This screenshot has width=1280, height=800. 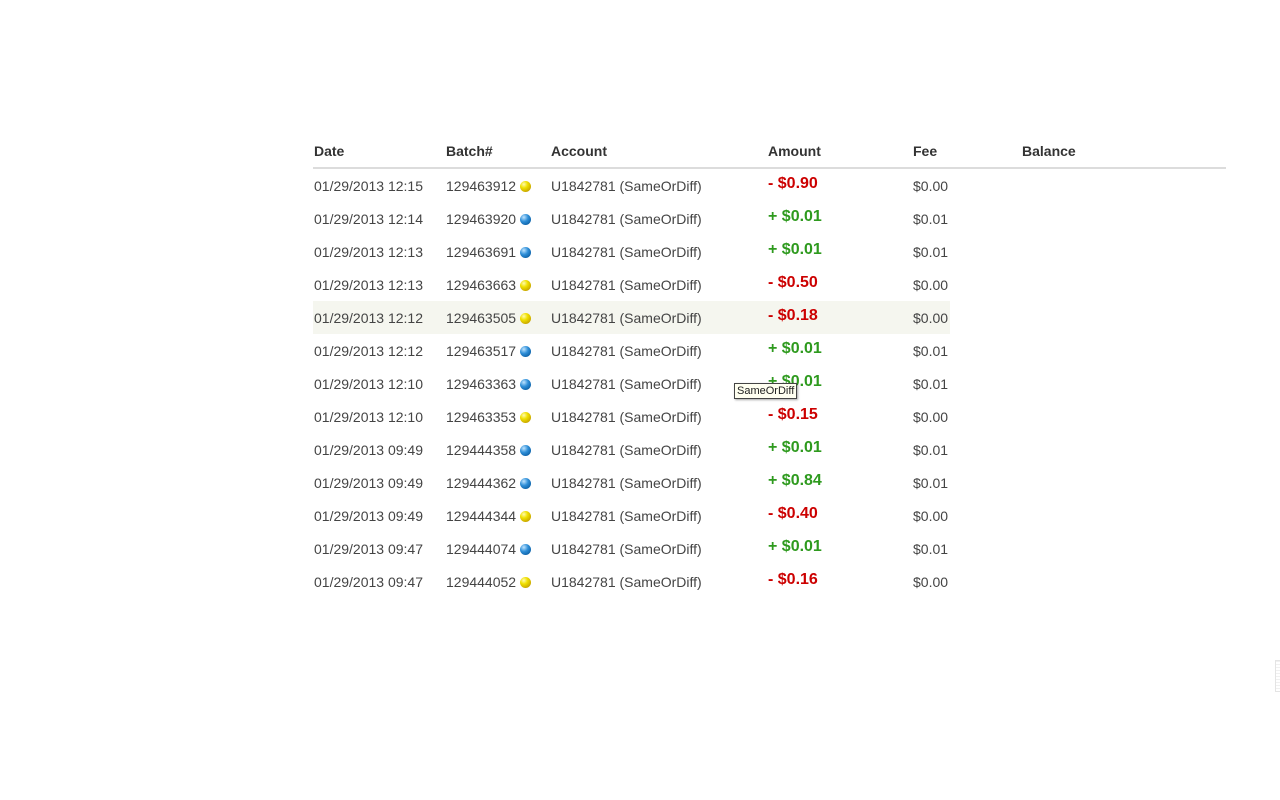 What do you see at coordinates (368, 186) in the screenshot?
I see `transaction-date: 01/29/2013 12:15` at bounding box center [368, 186].